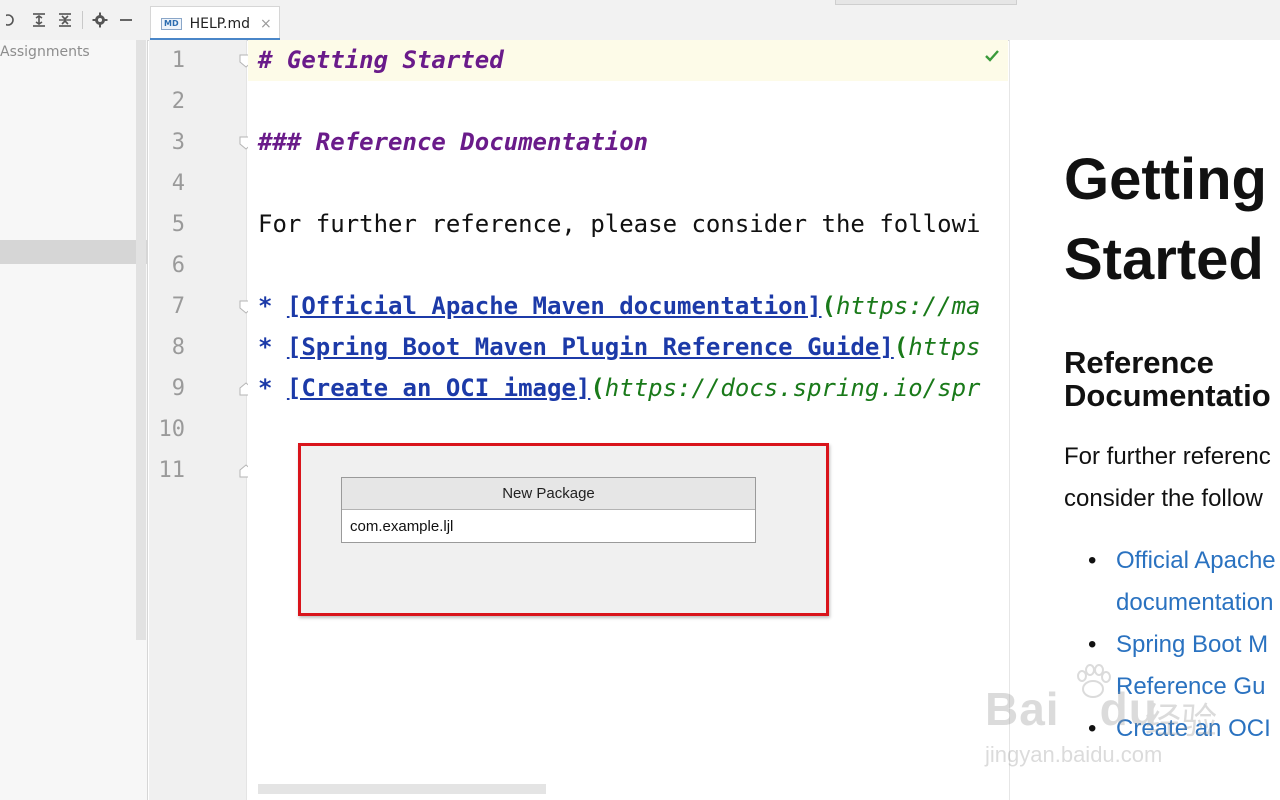 This screenshot has width=1280, height=800. I want to click on project-toolbar, so click(69, 20).